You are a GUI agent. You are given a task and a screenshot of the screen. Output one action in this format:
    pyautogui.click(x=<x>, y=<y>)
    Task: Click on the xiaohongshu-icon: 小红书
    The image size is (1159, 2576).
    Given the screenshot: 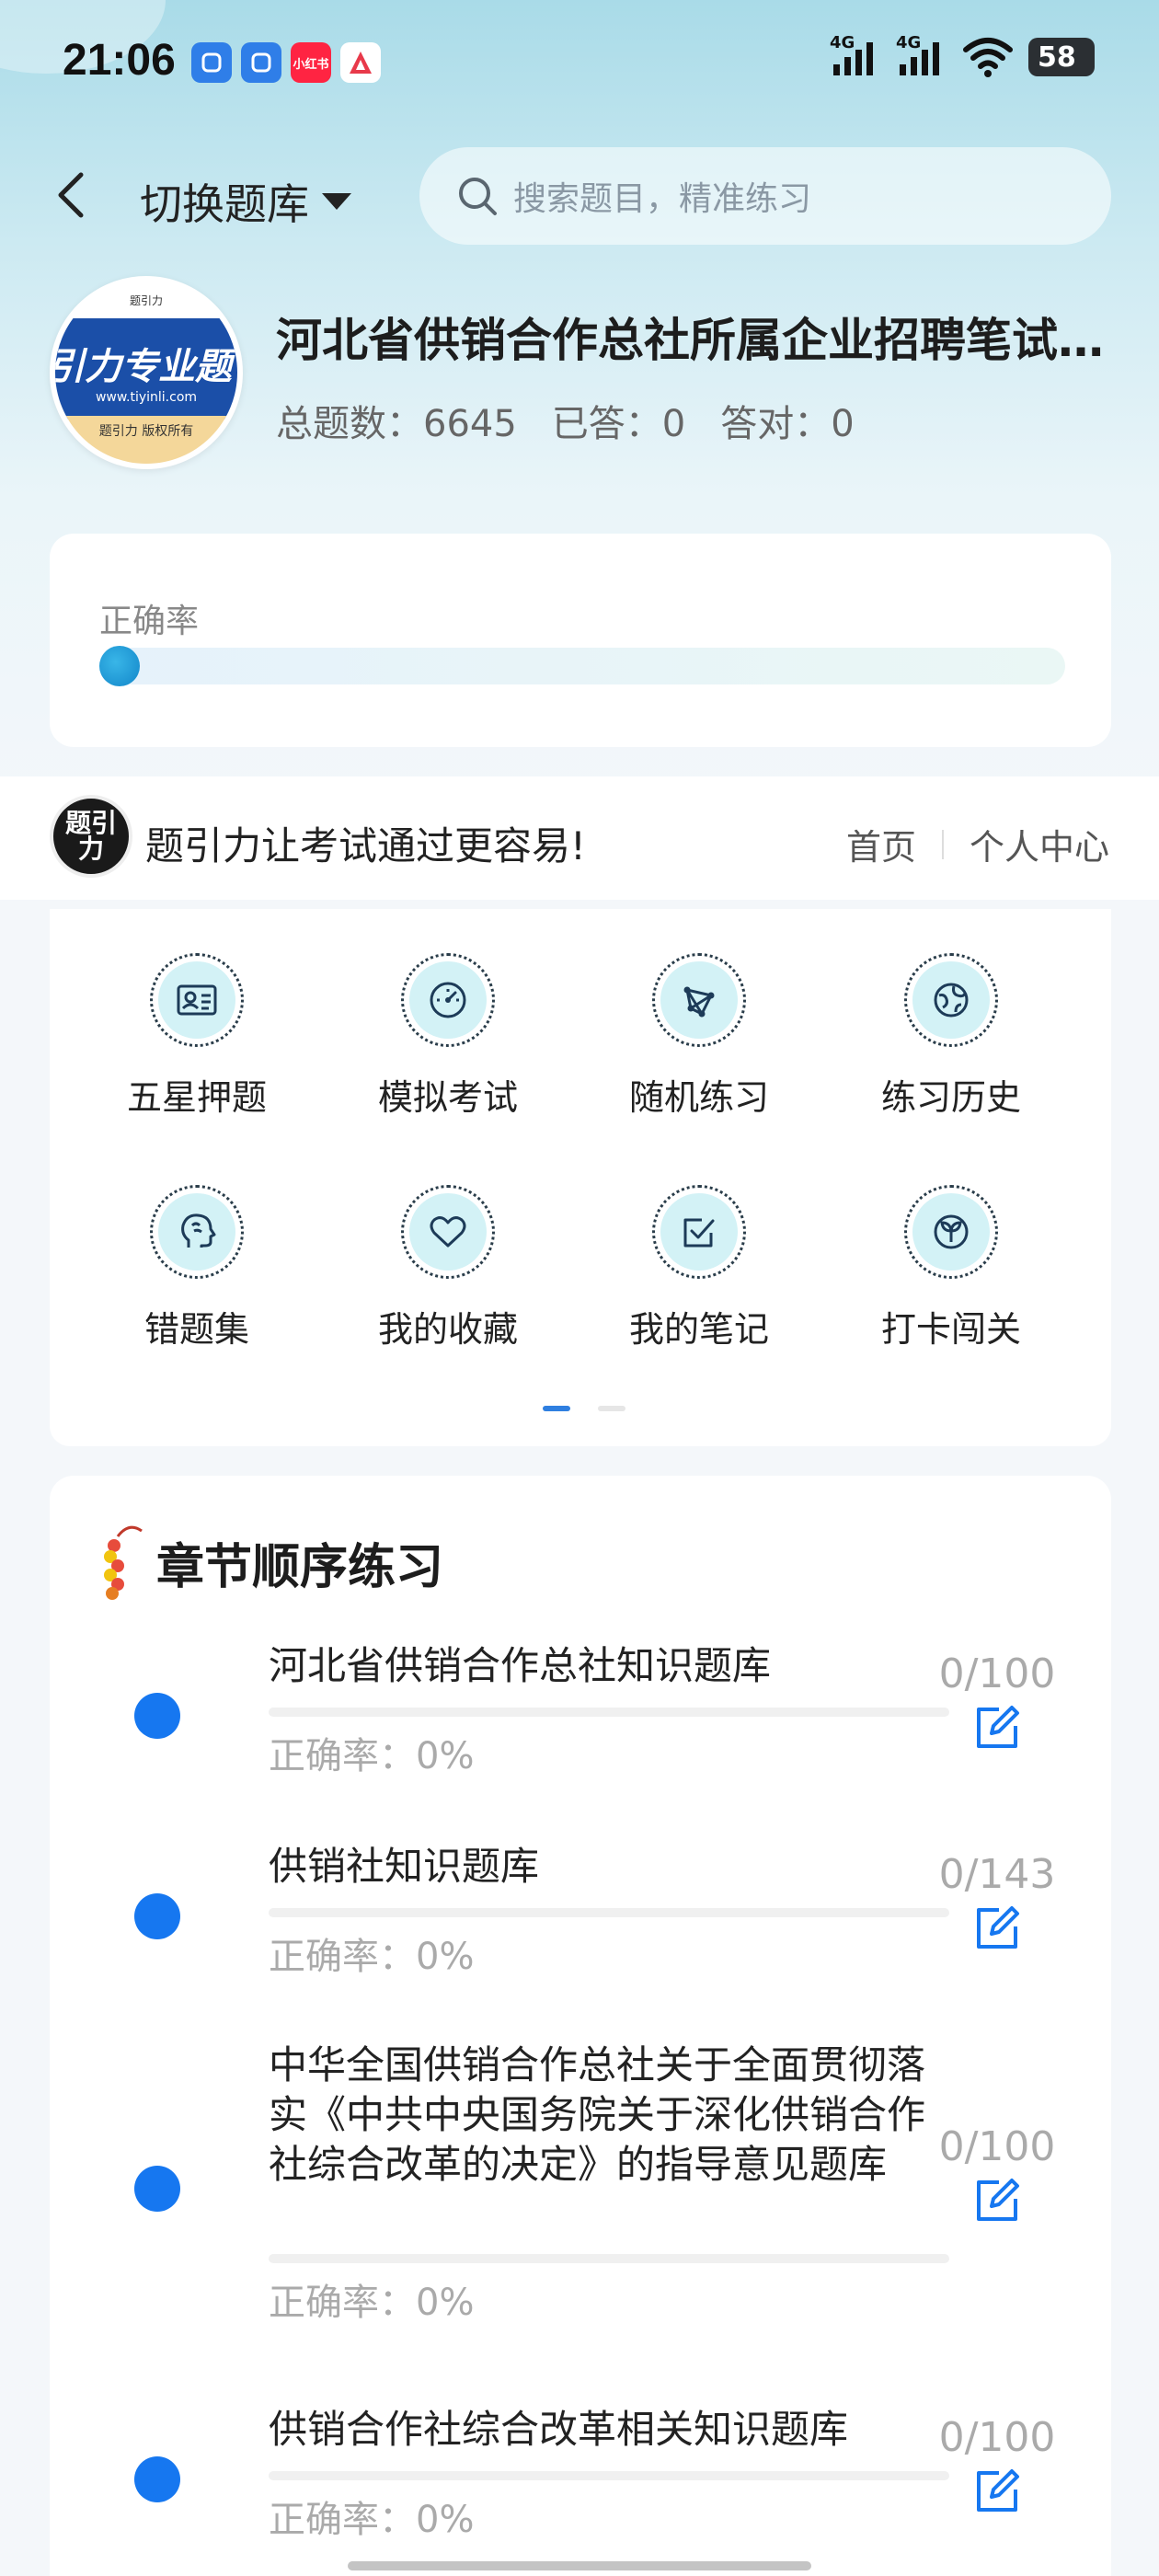 What is the action you would take?
    pyautogui.click(x=311, y=62)
    